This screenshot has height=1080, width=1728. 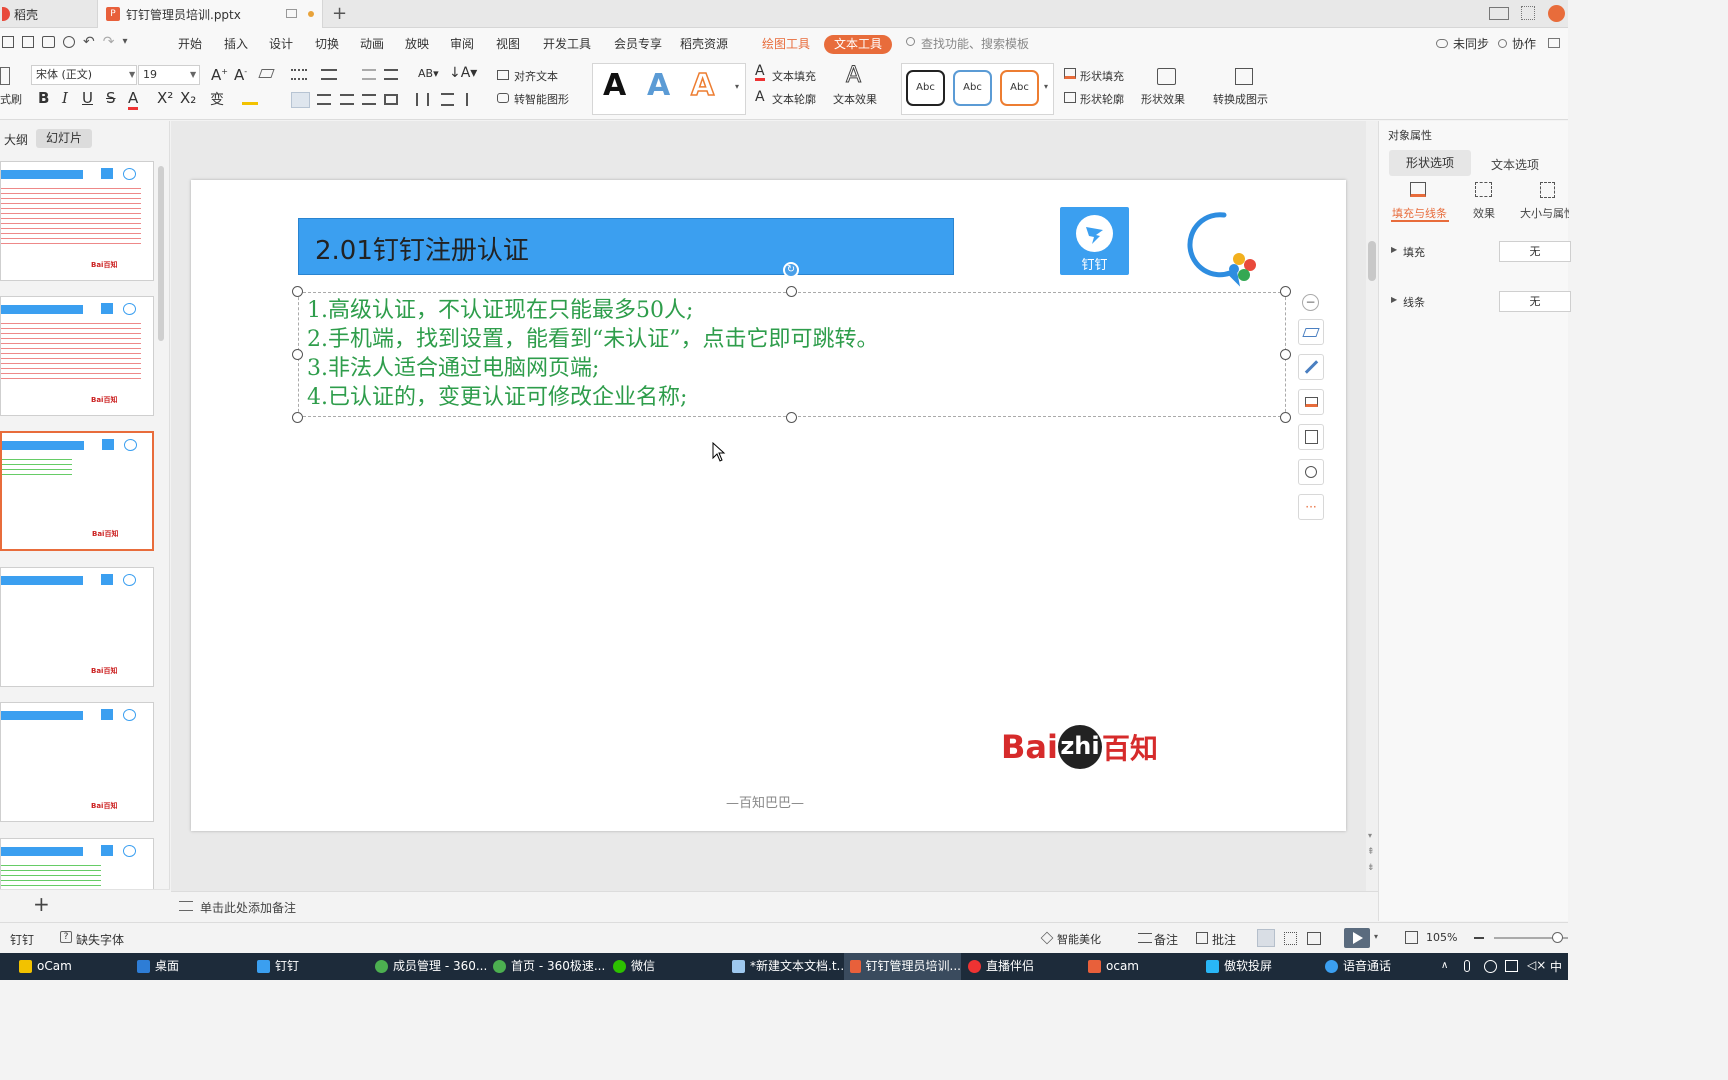 I want to click on user-avatar, so click(x=1556, y=13).